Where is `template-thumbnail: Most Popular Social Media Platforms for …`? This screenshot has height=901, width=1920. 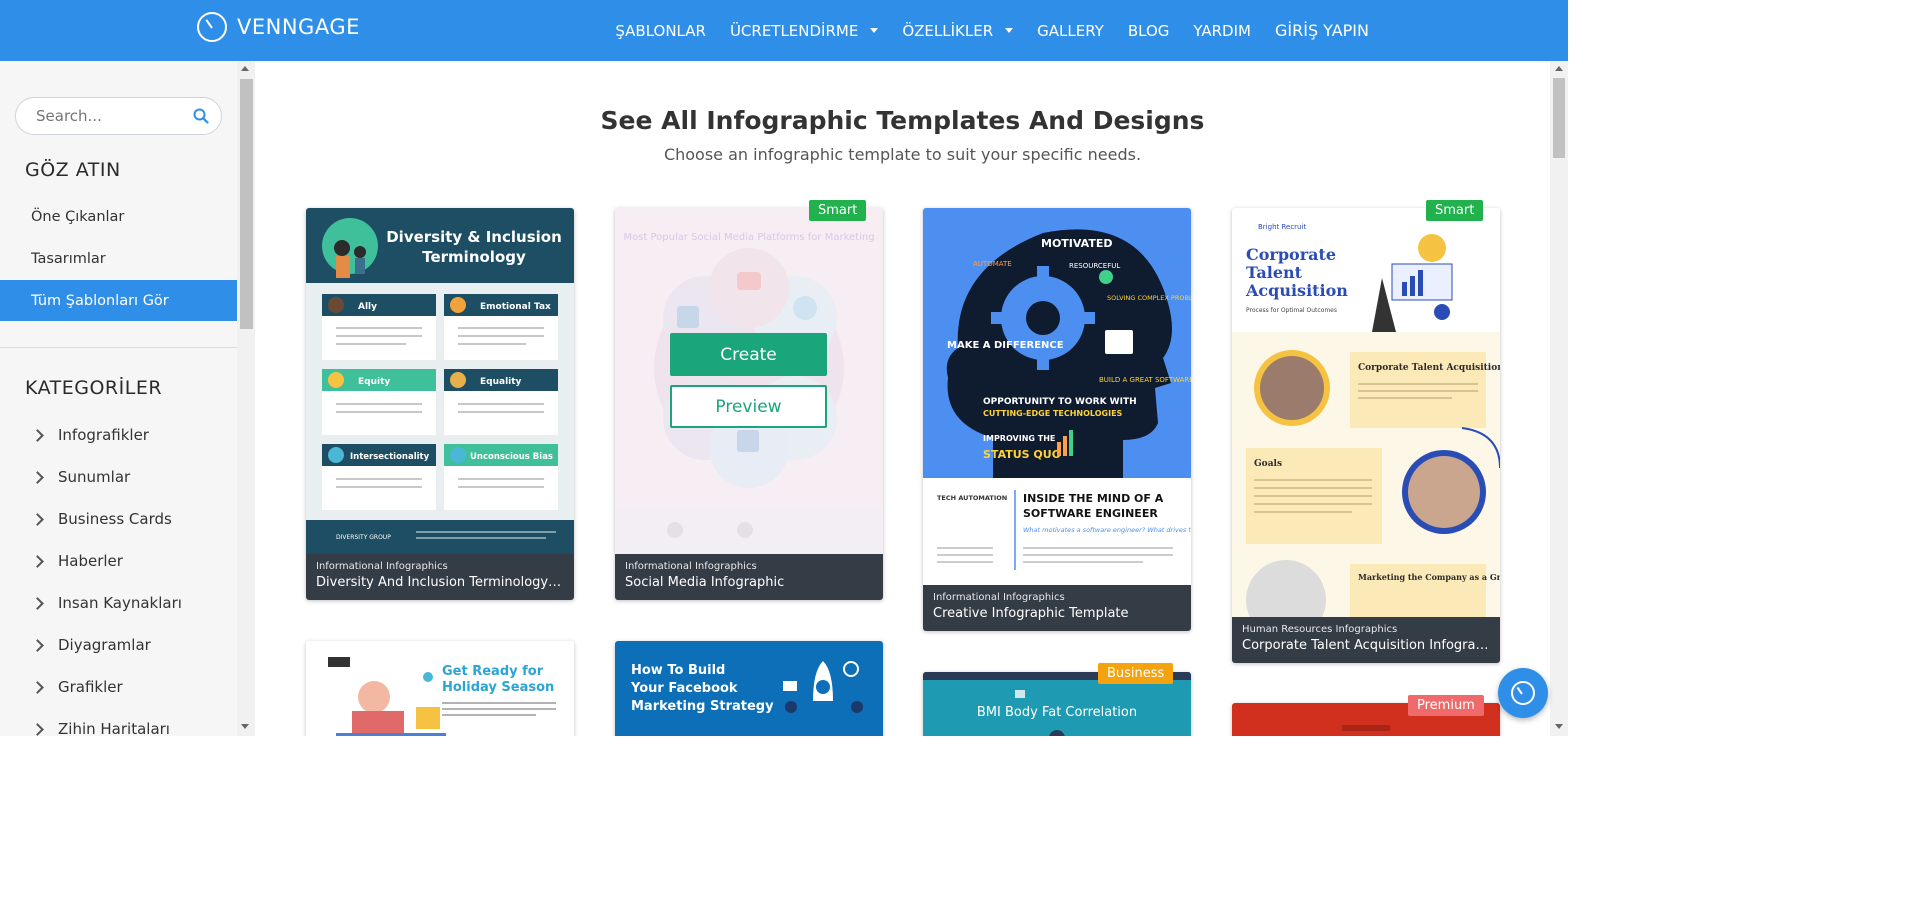 template-thumbnail: Most Popular Social Media Platforms for … is located at coordinates (749, 381).